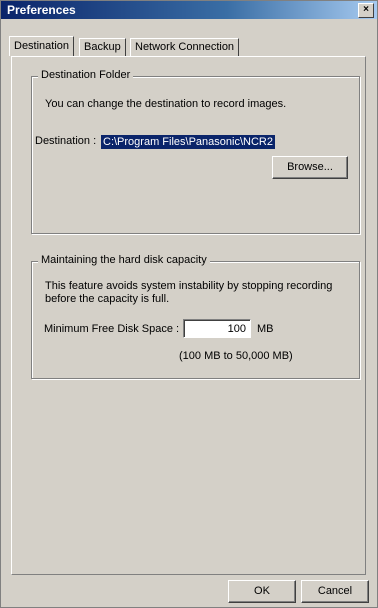  Describe the element at coordinates (124, 260) in the screenshot. I see `disk-capacity-group-label: Maintaining the hard disk capacity` at that location.